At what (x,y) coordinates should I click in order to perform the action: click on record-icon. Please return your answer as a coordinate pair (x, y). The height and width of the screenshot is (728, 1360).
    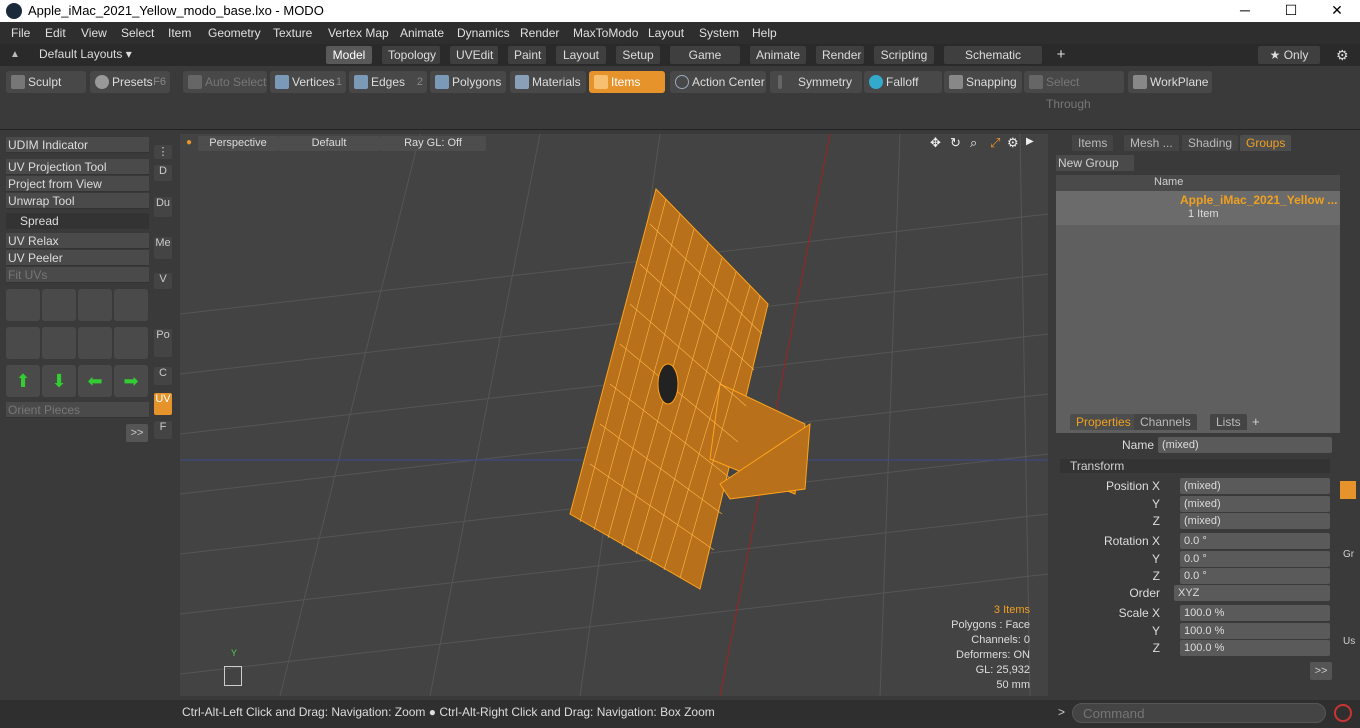
    Looking at the image, I should click on (1343, 713).